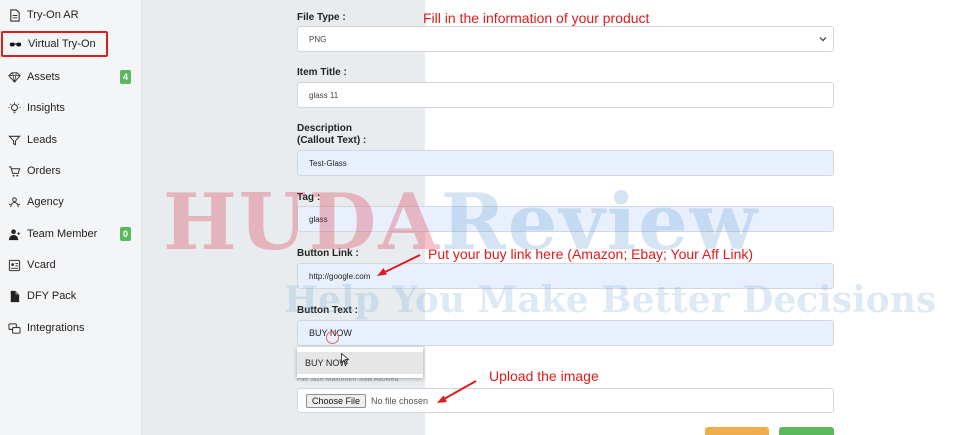 This screenshot has height=435, width=960. Describe the element at coordinates (62, 234) in the screenshot. I see `sidebar-item-label: Team Member` at that location.